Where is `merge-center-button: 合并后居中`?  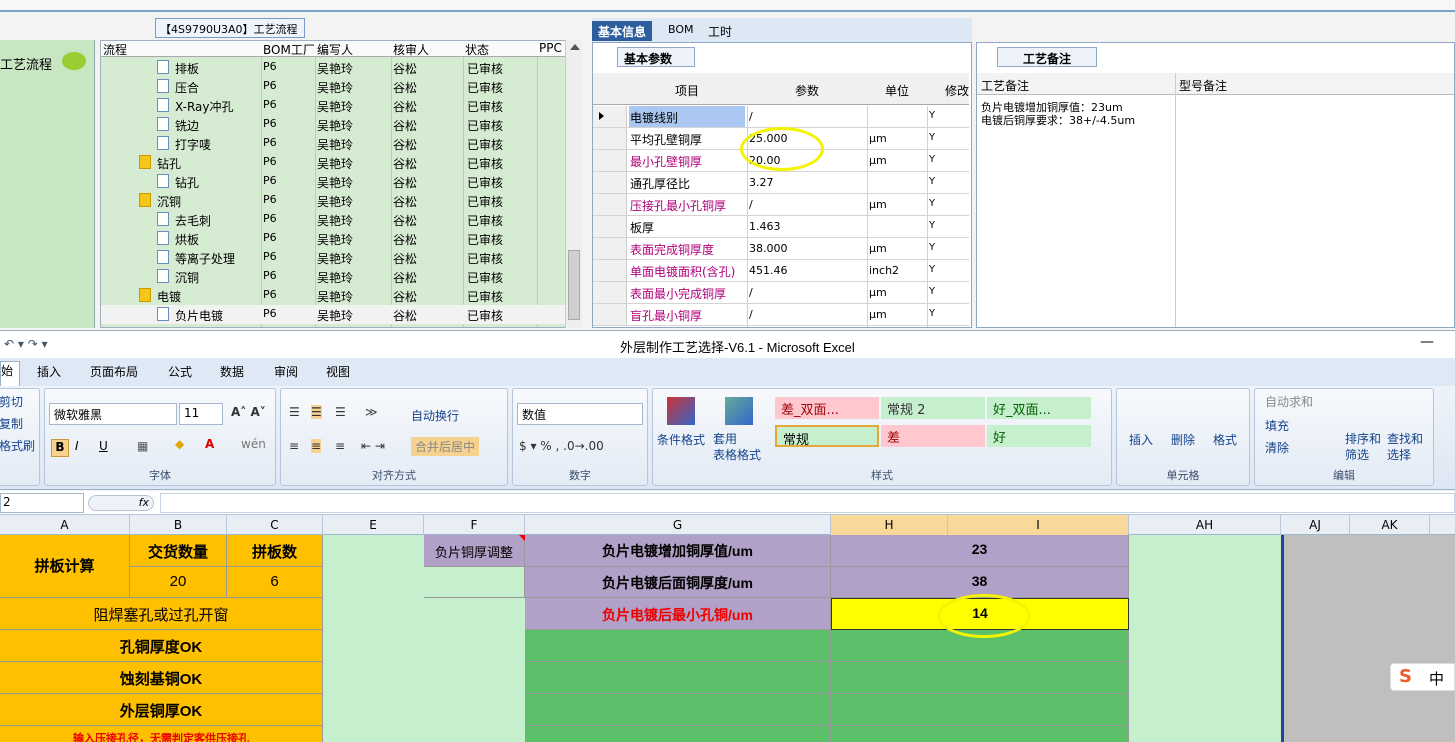
merge-center-button: 合并后居中 is located at coordinates (445, 446).